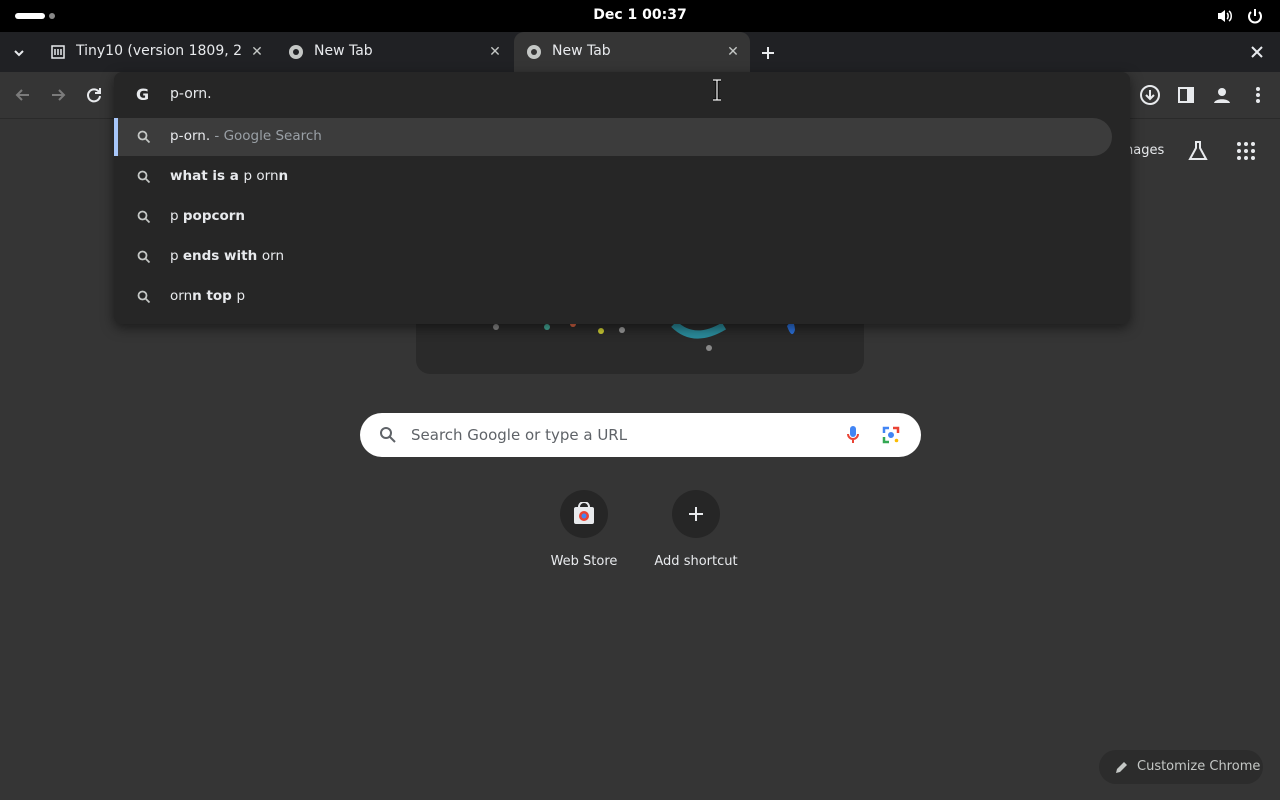  I want to click on text-cursor-icon, so click(717, 90).